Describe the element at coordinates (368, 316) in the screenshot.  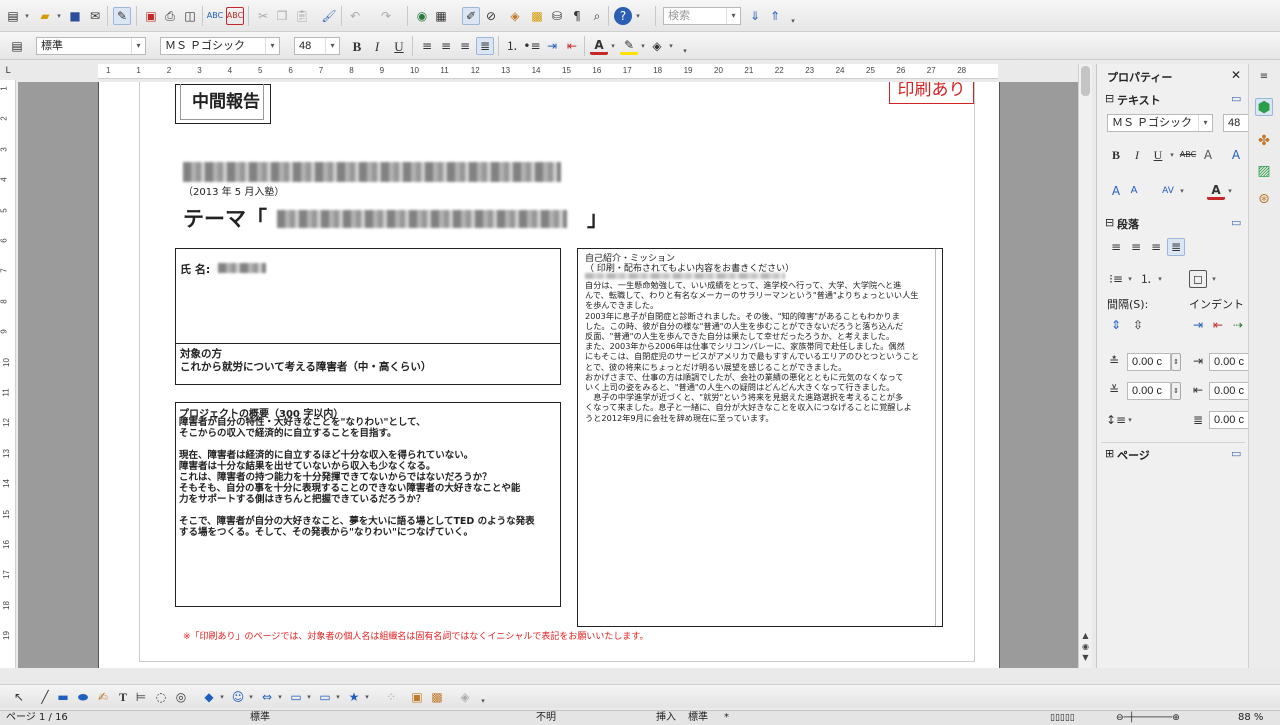
I see `name-target-box: 氏 名: 対象の方 これから就労について考える障害者（中・高くらい）` at that location.